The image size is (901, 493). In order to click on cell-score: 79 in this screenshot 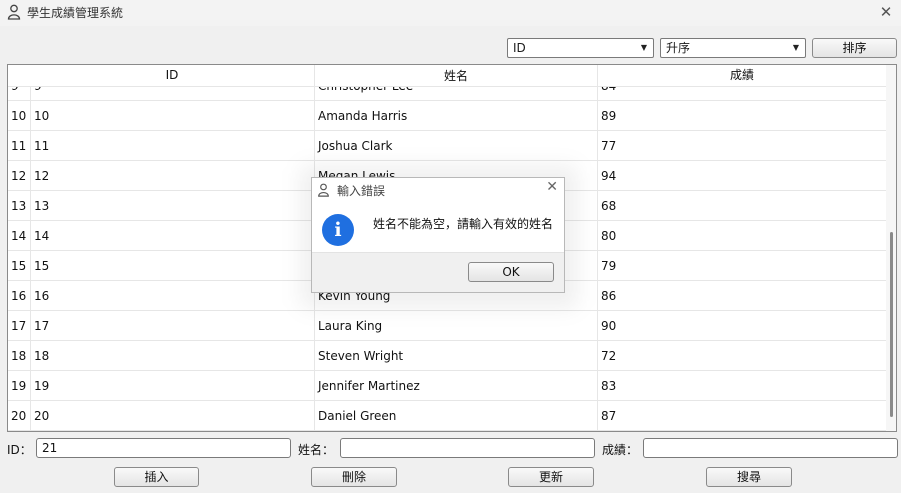, I will do `click(741, 266)`.